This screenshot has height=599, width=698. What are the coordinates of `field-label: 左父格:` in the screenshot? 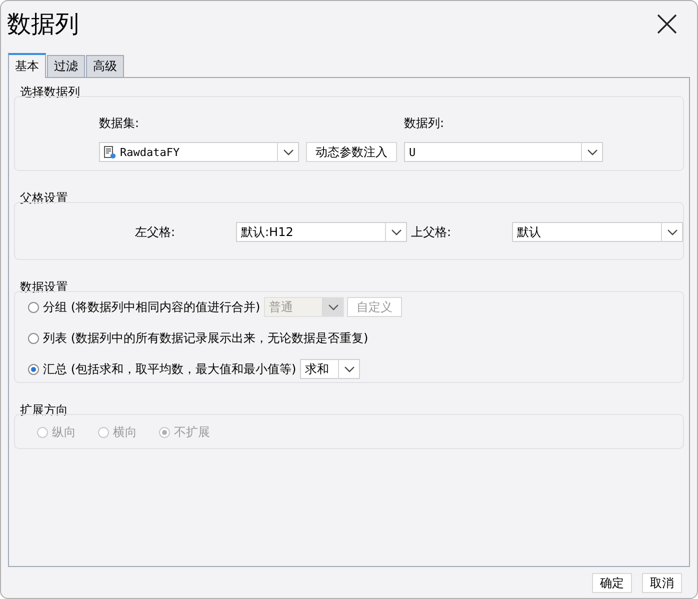 It's located at (155, 232).